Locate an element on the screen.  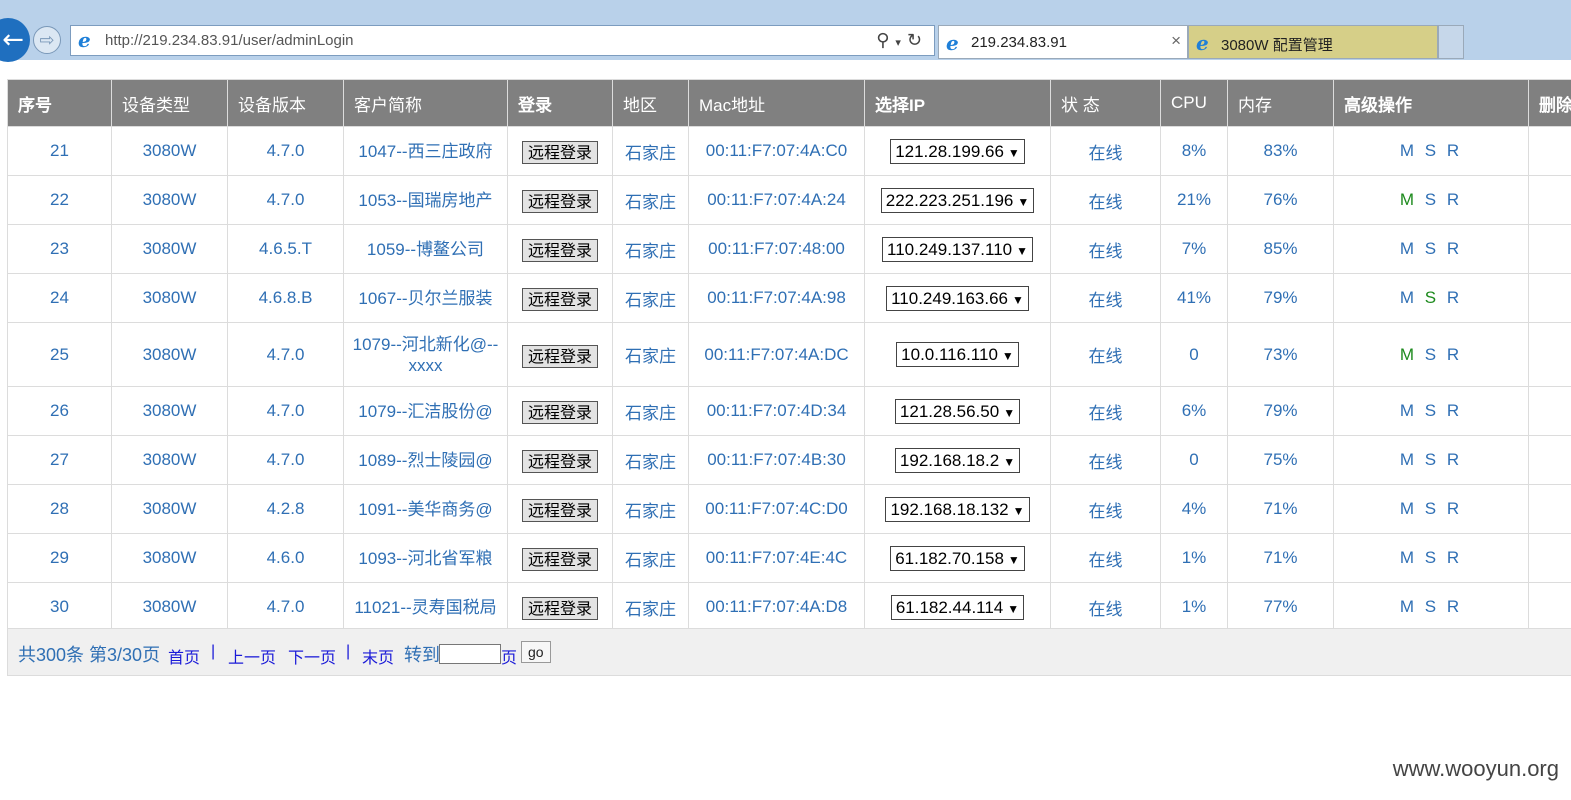
region: 石家庄 is located at coordinates (650, 411).